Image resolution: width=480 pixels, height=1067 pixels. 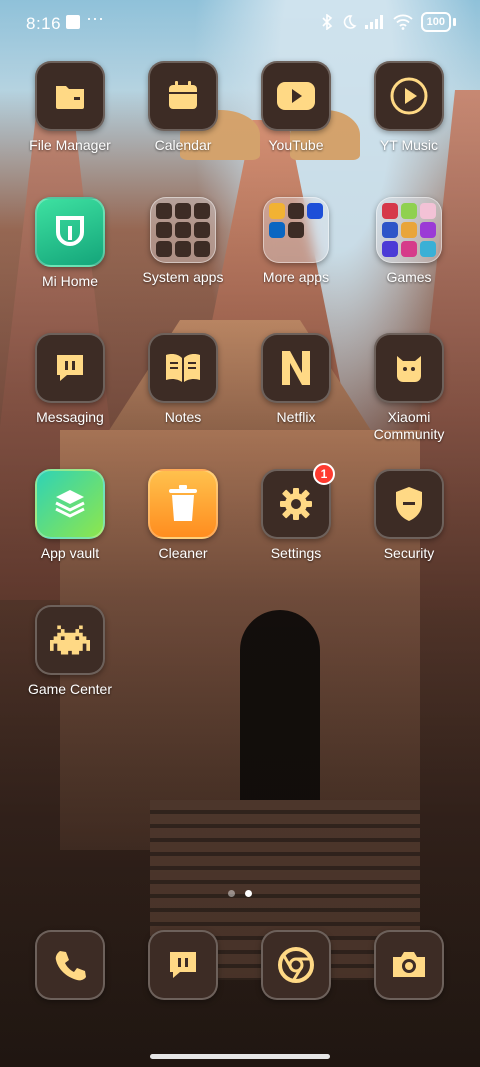 I want to click on shield-icon, so click(x=409, y=504).